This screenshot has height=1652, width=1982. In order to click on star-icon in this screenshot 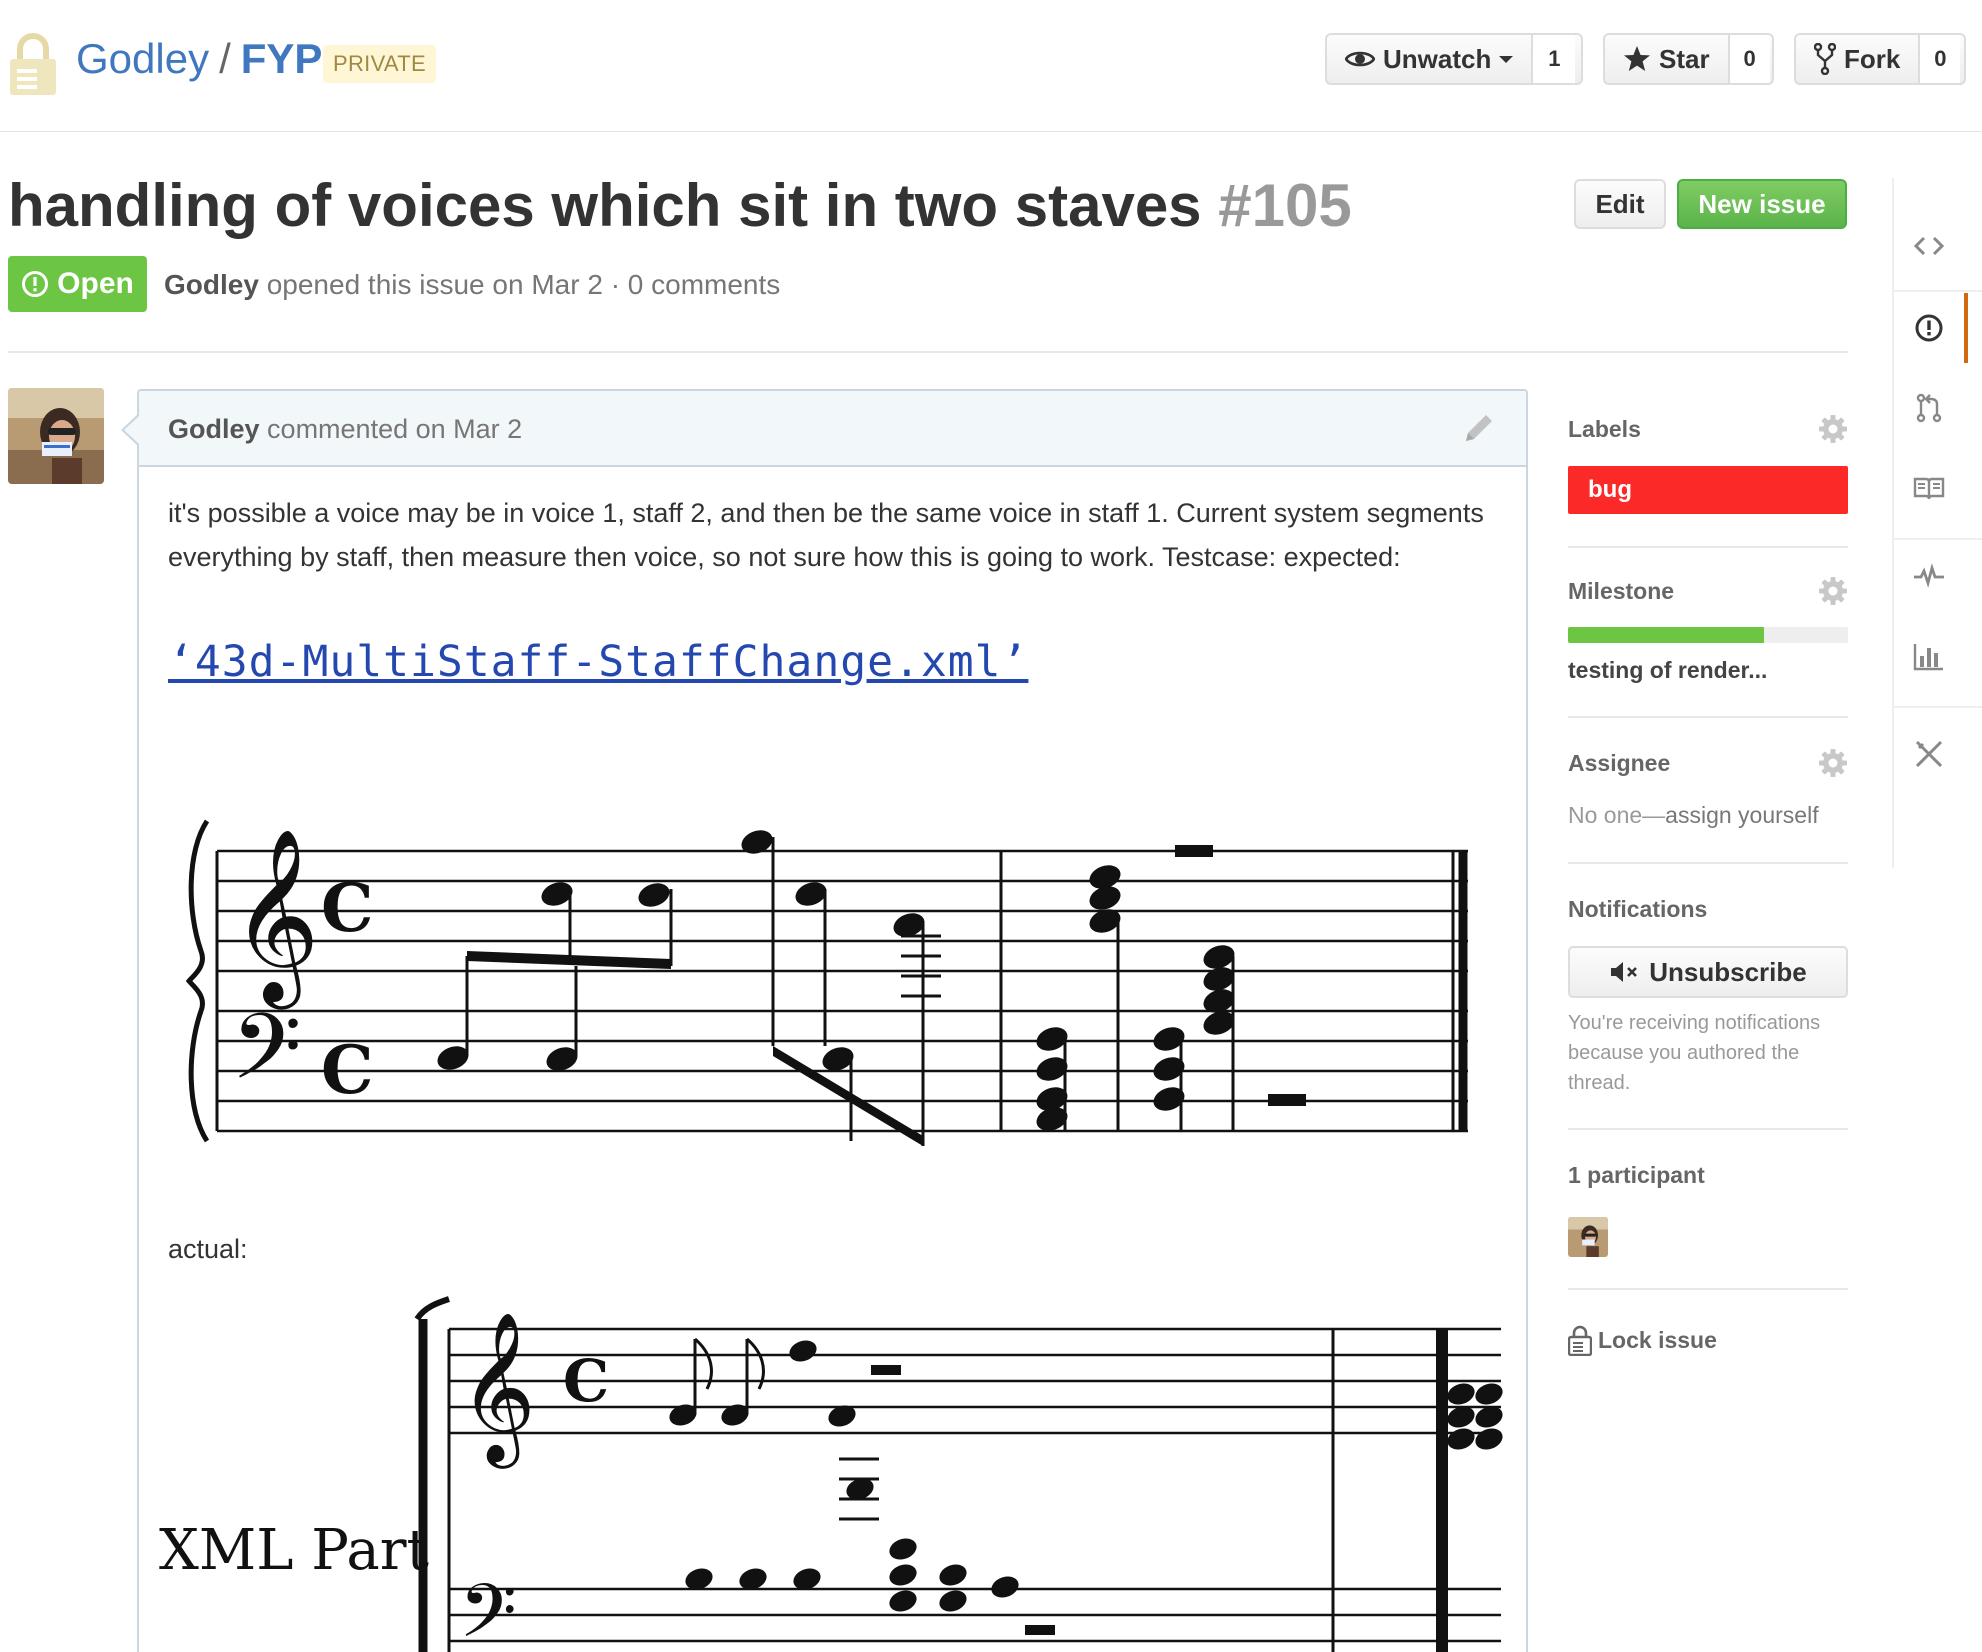, I will do `click(1637, 58)`.